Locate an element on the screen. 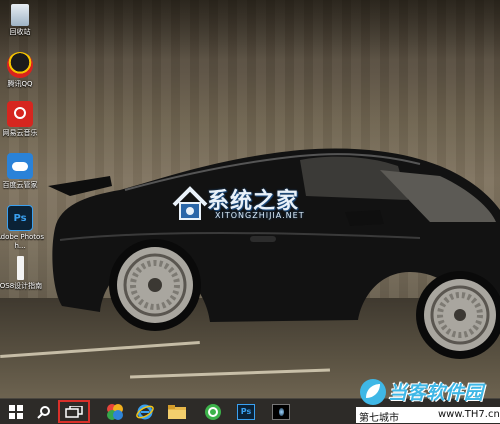 The width and height of the screenshot is (500, 424). taskbar-green-app is located at coordinates (213, 411).